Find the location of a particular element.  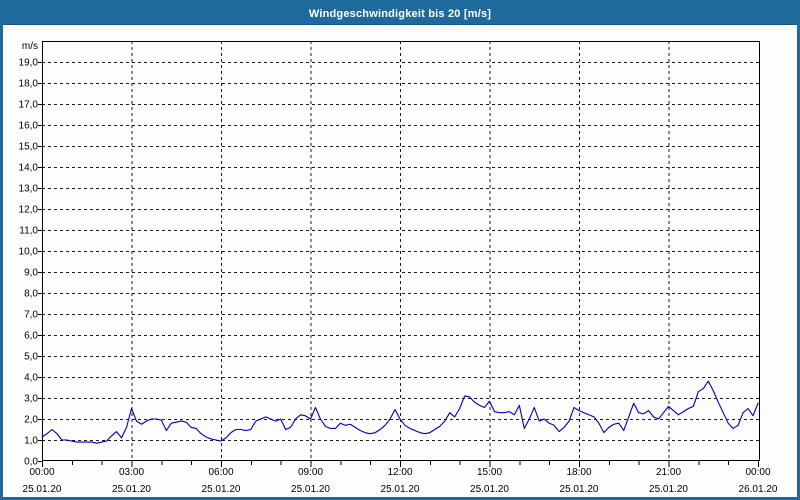

x-tick-time-label: 18:00 is located at coordinates (578, 472).